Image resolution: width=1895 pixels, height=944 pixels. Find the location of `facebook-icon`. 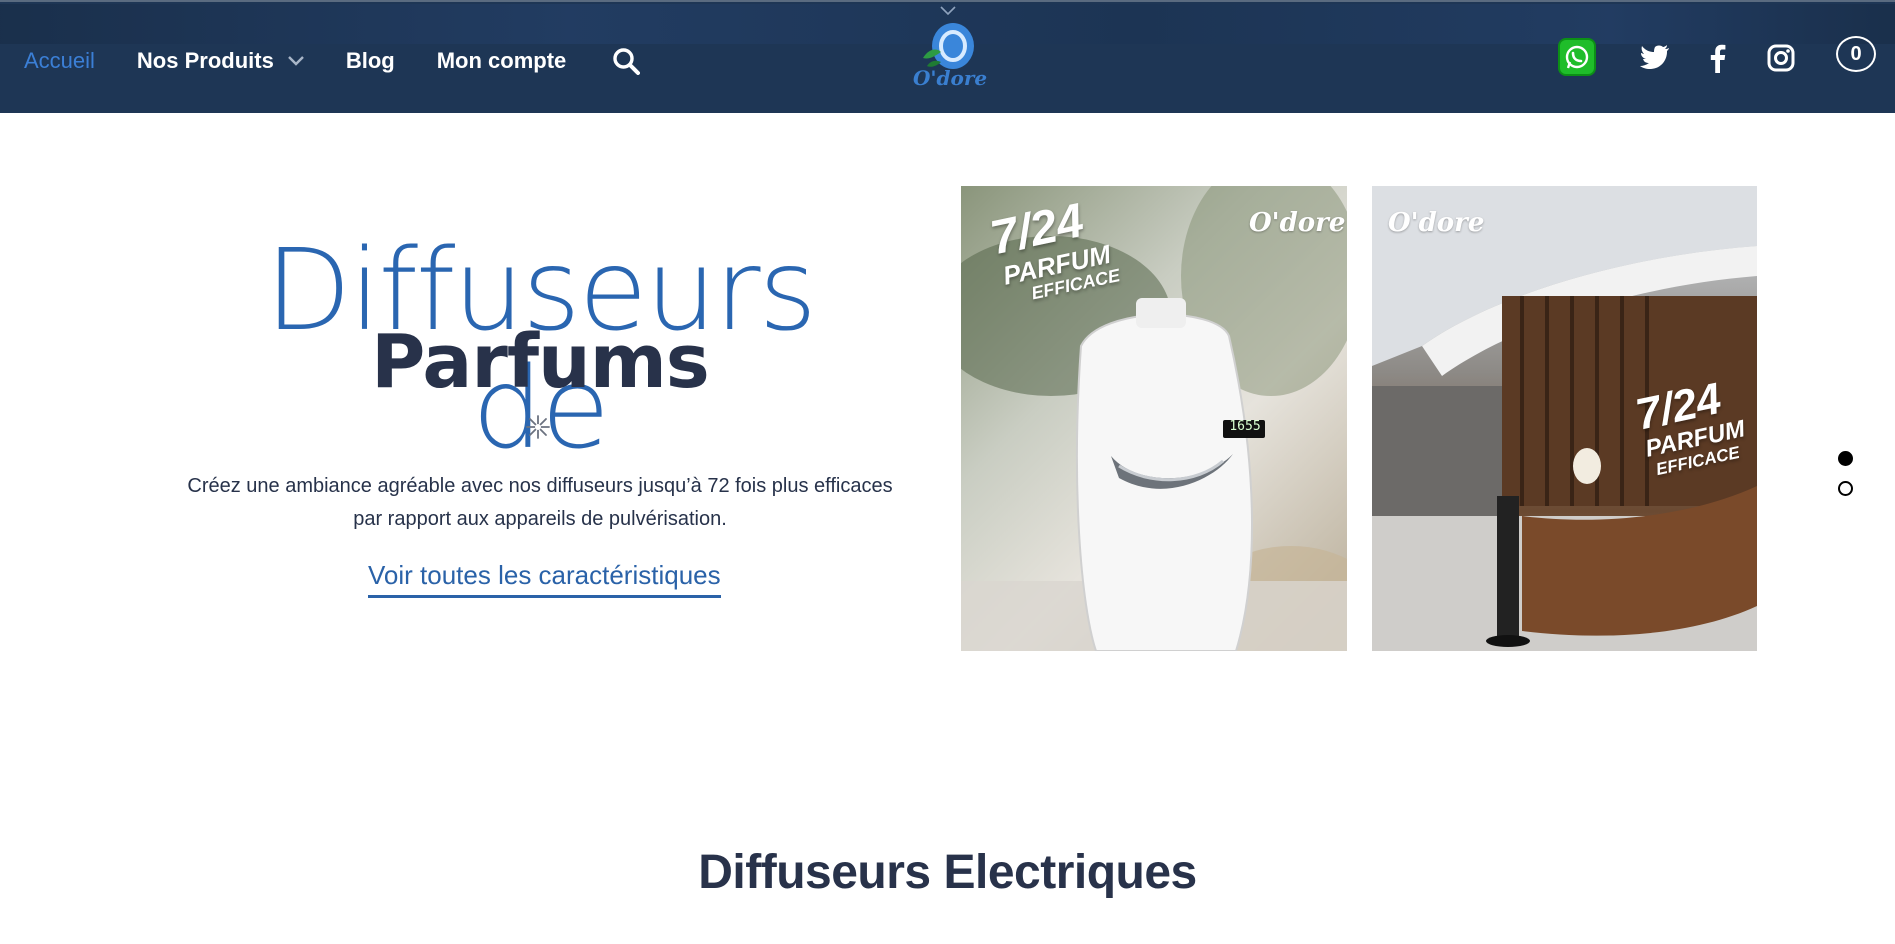

facebook-icon is located at coordinates (1718, 58).